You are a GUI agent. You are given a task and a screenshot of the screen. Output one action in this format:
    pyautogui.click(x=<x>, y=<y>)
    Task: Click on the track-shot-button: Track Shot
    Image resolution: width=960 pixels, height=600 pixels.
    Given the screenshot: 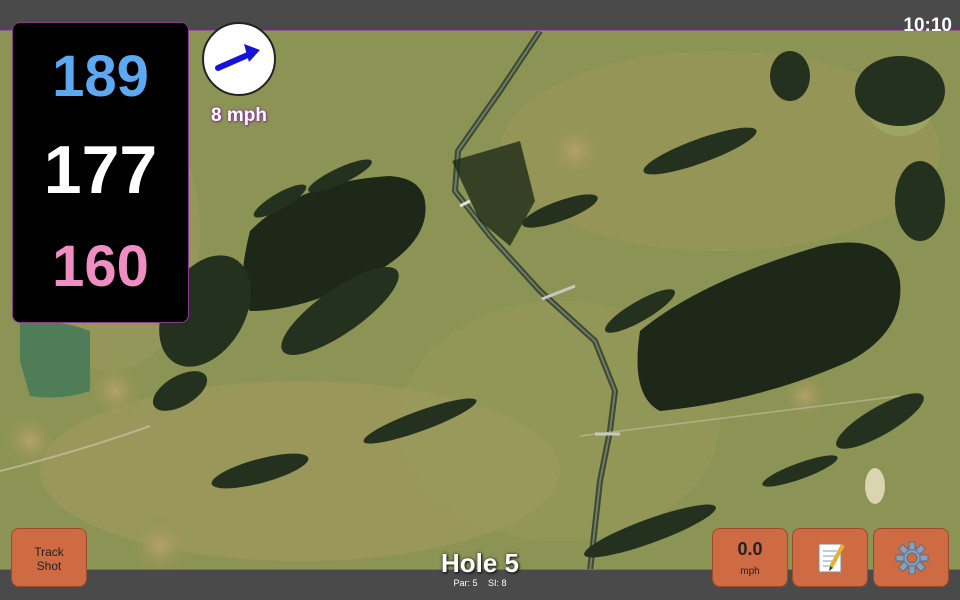 What is the action you would take?
    pyautogui.click(x=49, y=557)
    